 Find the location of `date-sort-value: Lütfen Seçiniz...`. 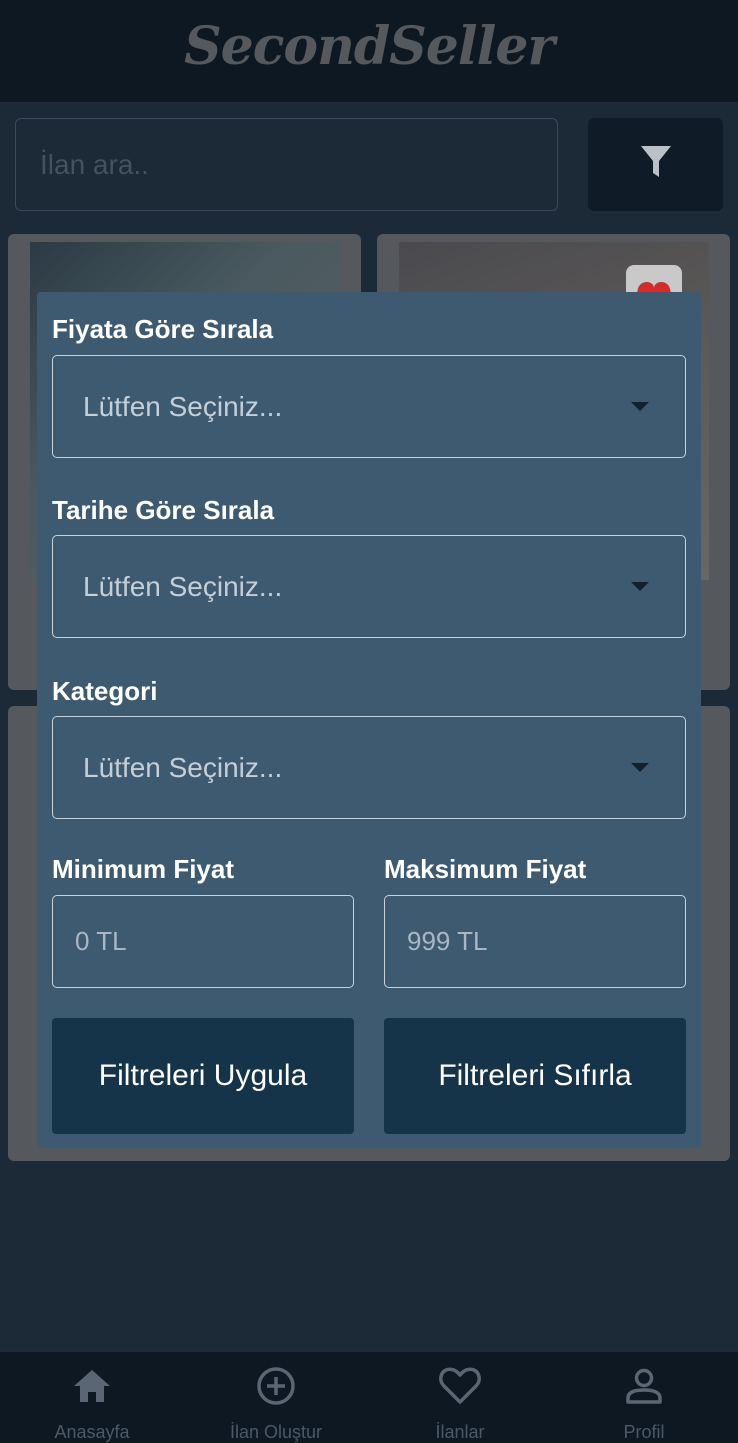

date-sort-value: Lütfen Seçiniz... is located at coordinates (183, 586).